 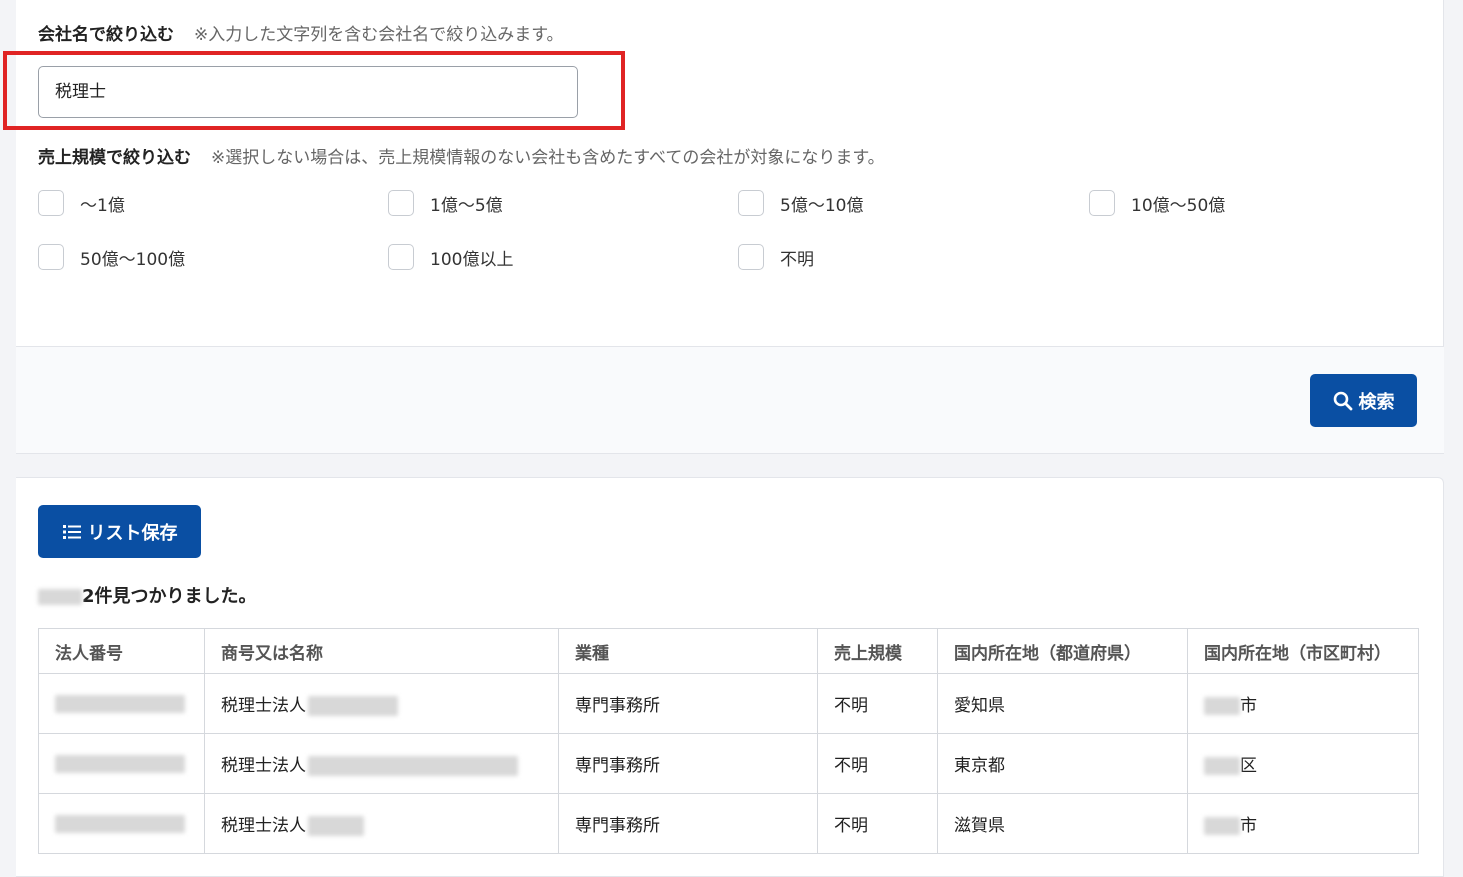 I want to click on checkbox-label: 不明, so click(x=797, y=259).